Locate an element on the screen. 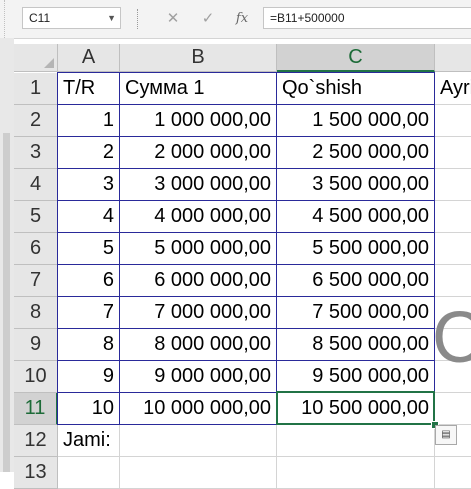 The width and height of the screenshot is (471, 489). cell-a3: 2 is located at coordinates (88, 153).